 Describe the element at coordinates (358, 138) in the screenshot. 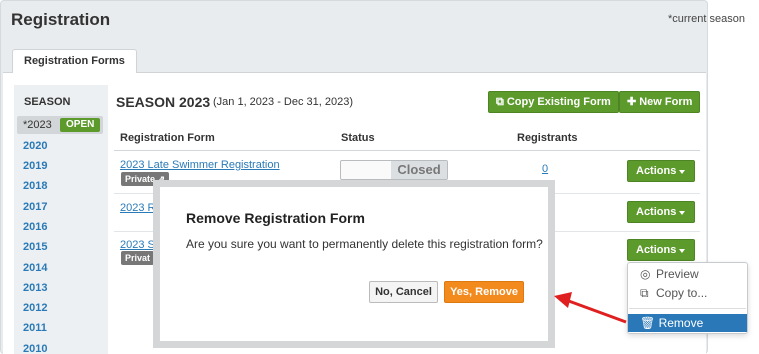

I see `column-header-status: Status` at that location.